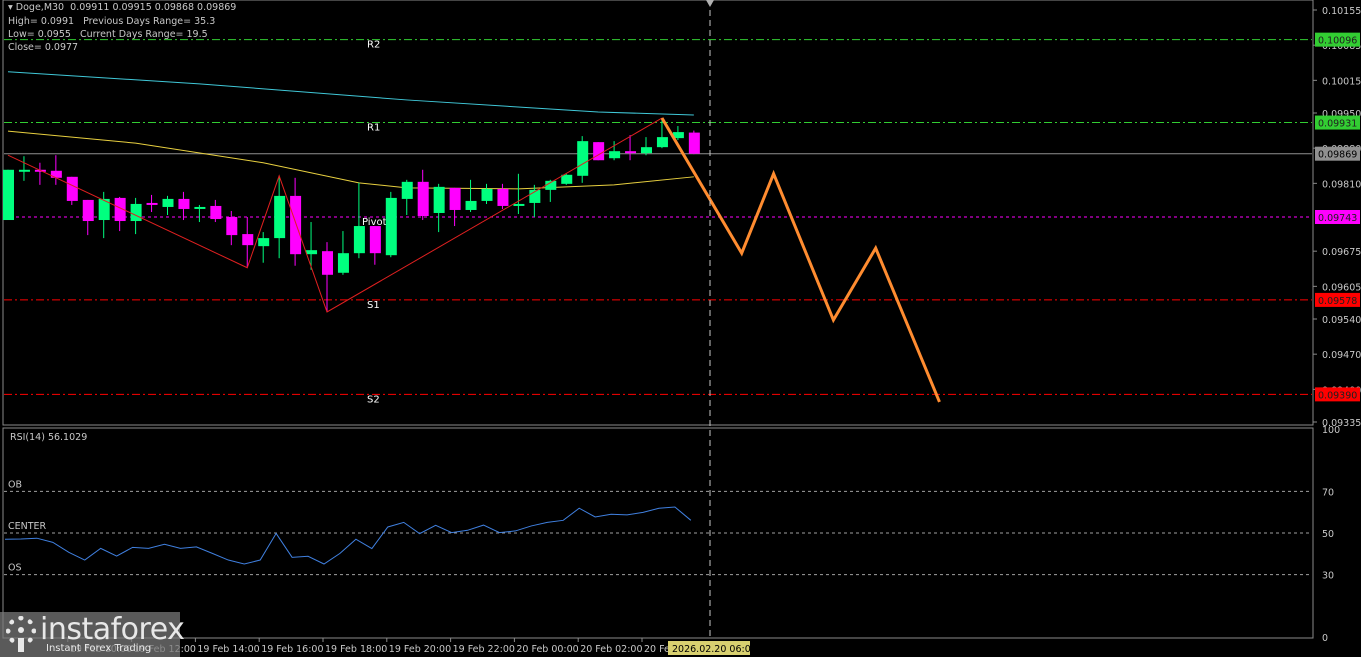  Describe the element at coordinates (1328, 534) in the screenshot. I see `rsi-tick-label: 50` at that location.